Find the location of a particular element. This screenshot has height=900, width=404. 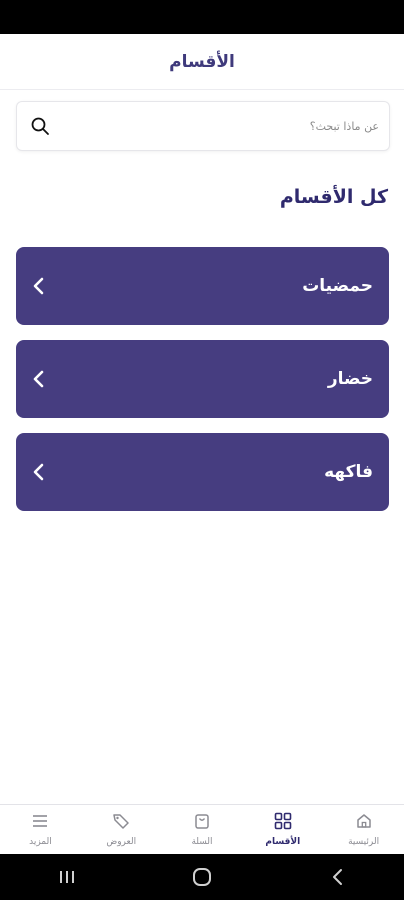

category-label: خضار is located at coordinates (350, 379).